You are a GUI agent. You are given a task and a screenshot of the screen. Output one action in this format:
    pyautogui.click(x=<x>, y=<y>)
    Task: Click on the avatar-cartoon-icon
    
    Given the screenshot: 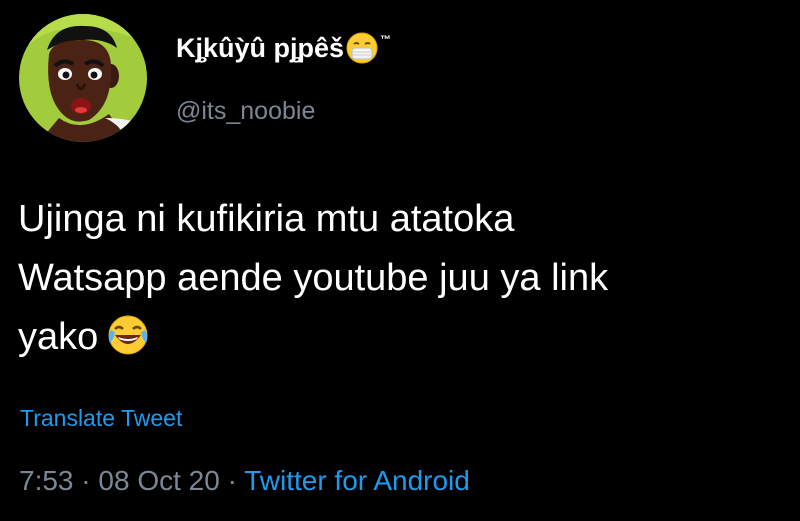 What is the action you would take?
    pyautogui.click(x=83, y=78)
    